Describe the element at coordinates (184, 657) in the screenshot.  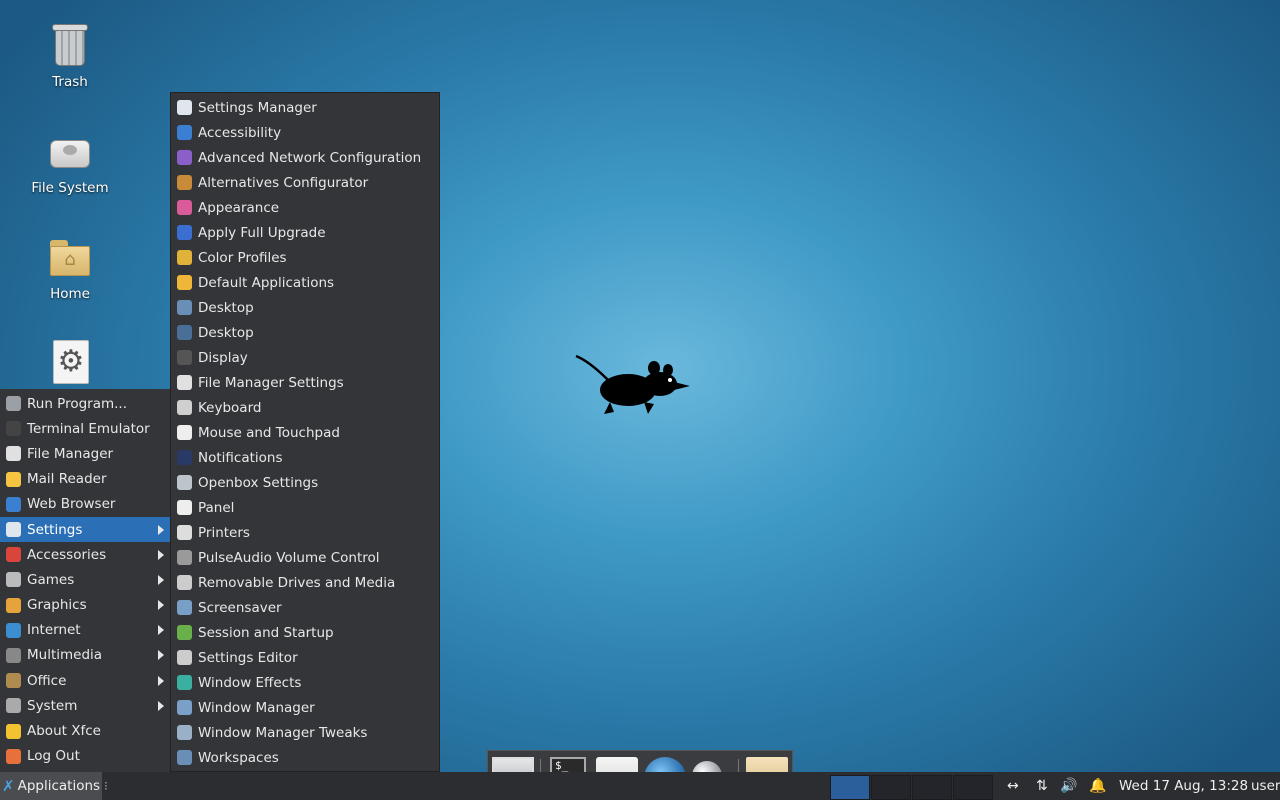
I see `gear-icon` at that location.